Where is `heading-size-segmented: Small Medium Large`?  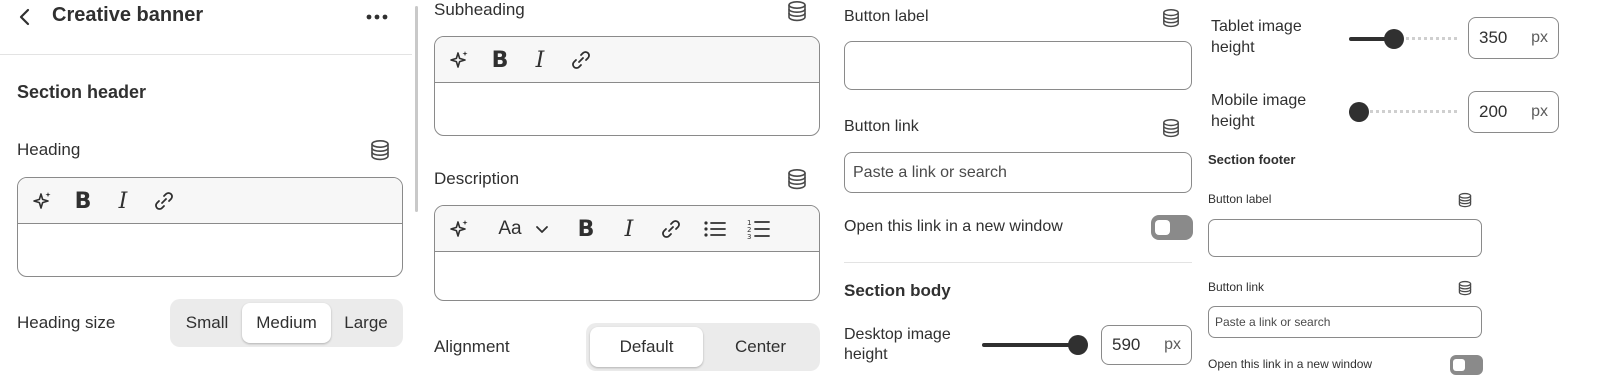 heading-size-segmented: Small Medium Large is located at coordinates (286, 323).